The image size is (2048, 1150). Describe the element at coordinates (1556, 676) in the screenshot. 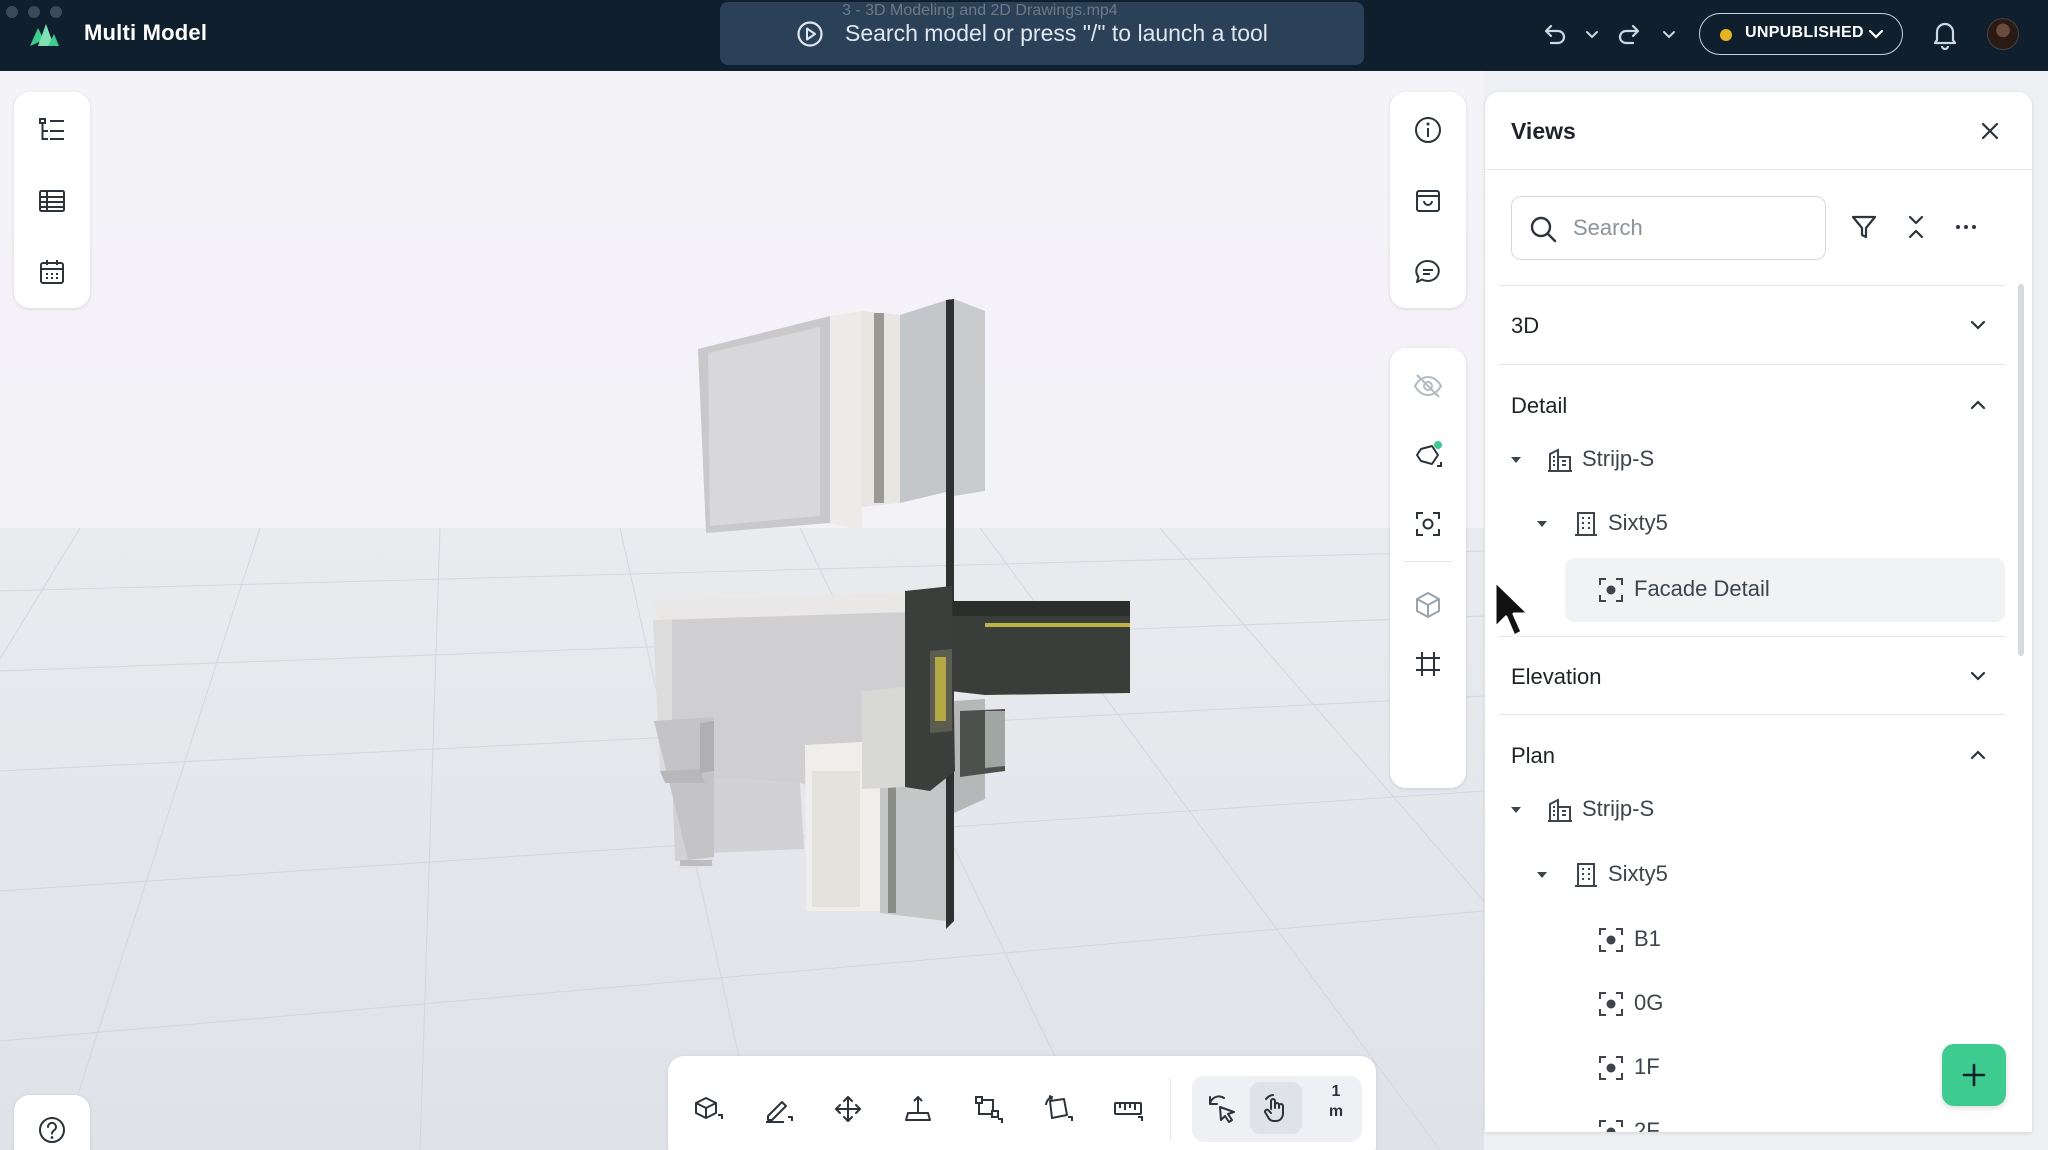

I see `section-label: Elevation` at that location.